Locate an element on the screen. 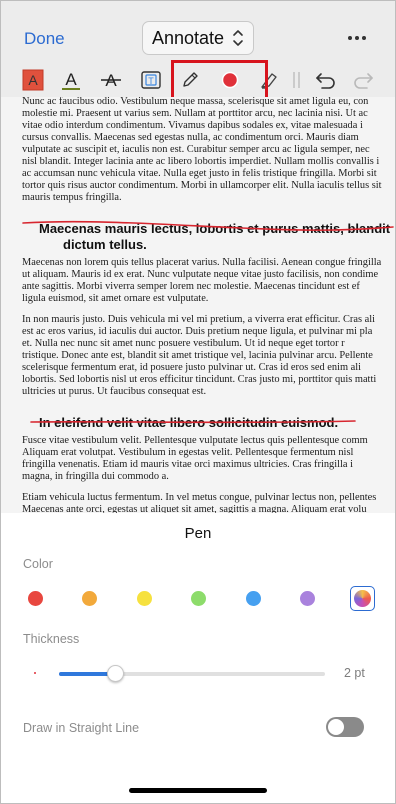 The image size is (396, 804). underline-a-icon: A is located at coordinates (71, 80).